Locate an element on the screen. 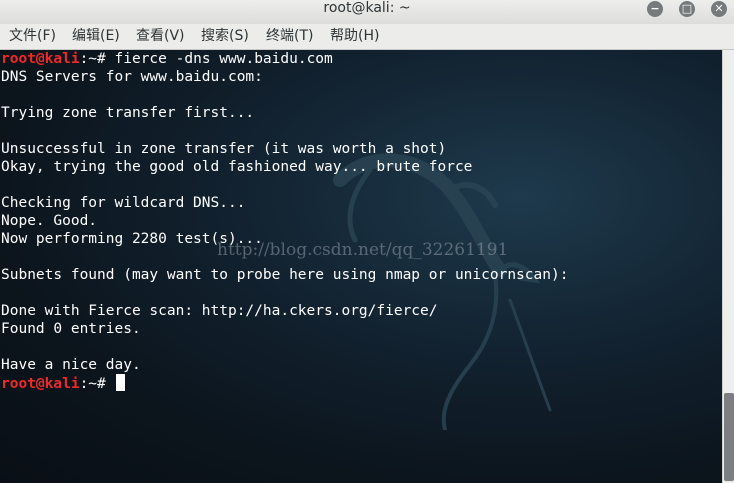 This screenshot has height=483, width=734. title-bar: root@kali: ~ − □ ✕ is located at coordinates (367, 12).